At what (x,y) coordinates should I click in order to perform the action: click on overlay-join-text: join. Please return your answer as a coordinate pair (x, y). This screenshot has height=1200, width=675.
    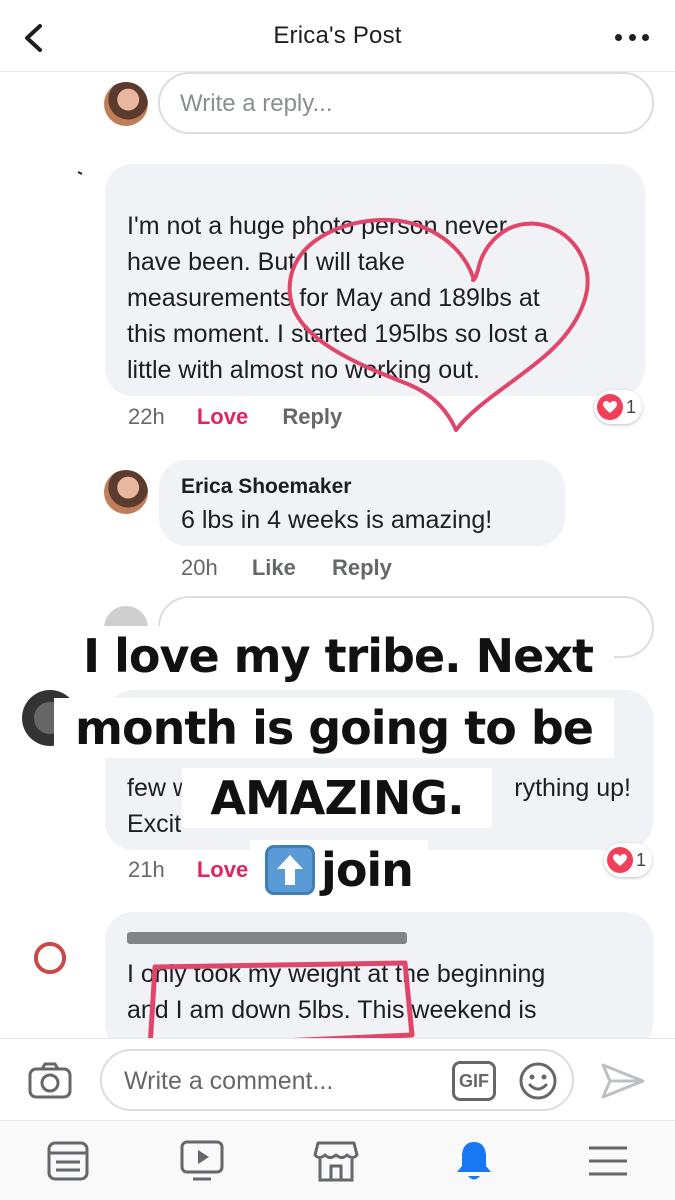
    Looking at the image, I should click on (367, 870).